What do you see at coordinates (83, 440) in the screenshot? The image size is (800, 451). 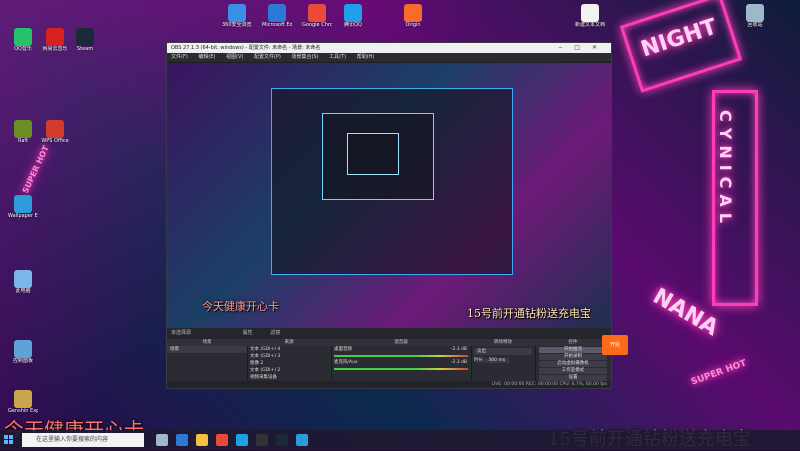 I see `taskbar-search-input: 在这里输入你要搜索的内容` at bounding box center [83, 440].